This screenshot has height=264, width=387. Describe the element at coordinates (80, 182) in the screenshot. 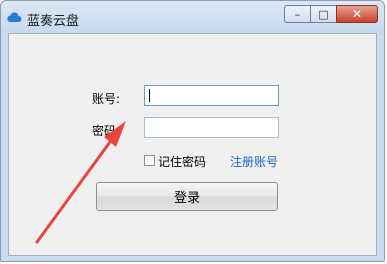

I see `red-arrow-annotation` at that location.